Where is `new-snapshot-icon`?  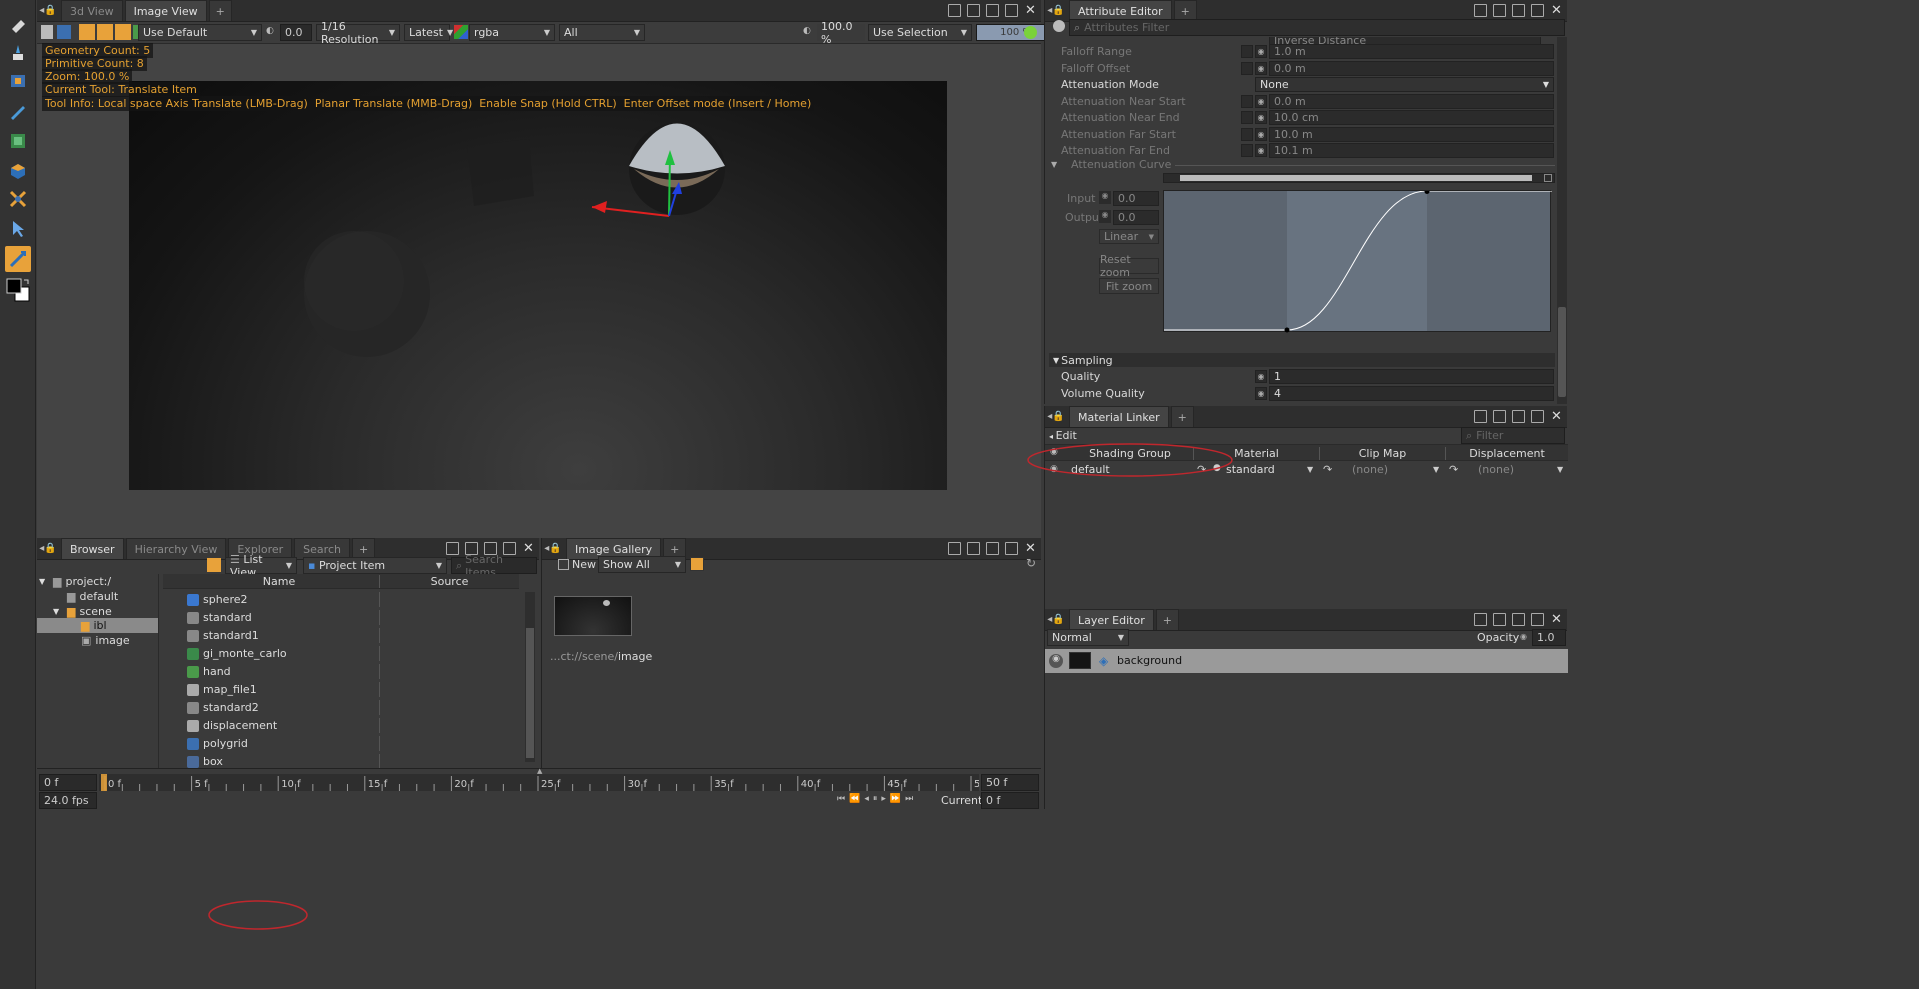
new-snapshot-icon is located at coordinates (563, 564).